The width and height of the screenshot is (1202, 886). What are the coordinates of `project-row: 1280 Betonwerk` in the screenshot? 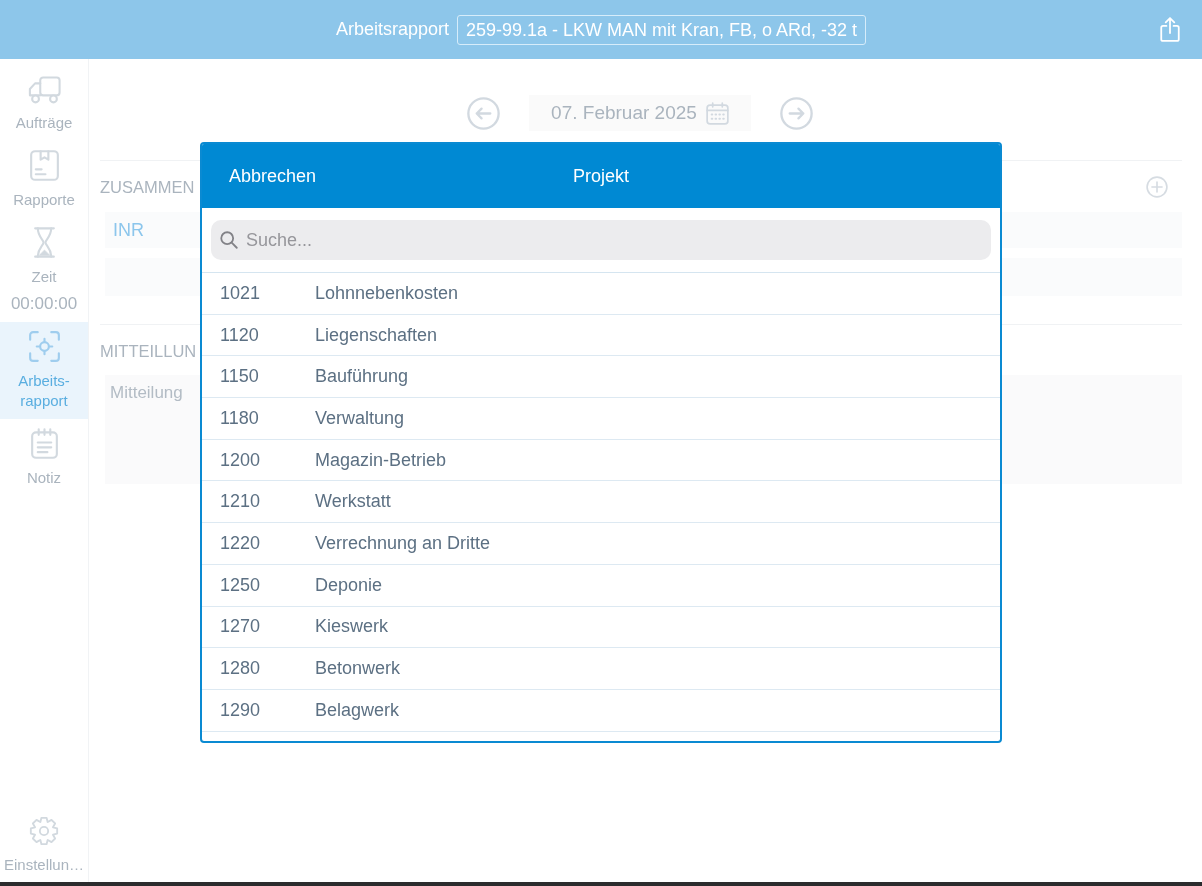 It's located at (601, 669).